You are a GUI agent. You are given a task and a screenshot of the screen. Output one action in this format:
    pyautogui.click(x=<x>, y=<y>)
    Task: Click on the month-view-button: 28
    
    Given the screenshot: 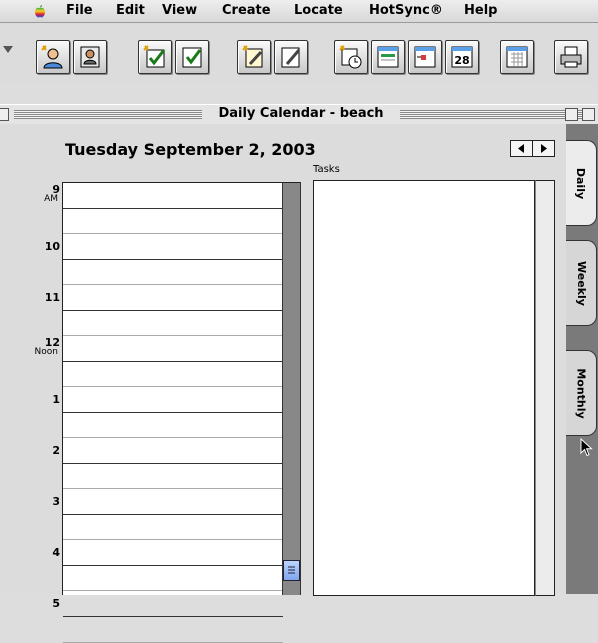 What is the action you would take?
    pyautogui.click(x=462, y=57)
    